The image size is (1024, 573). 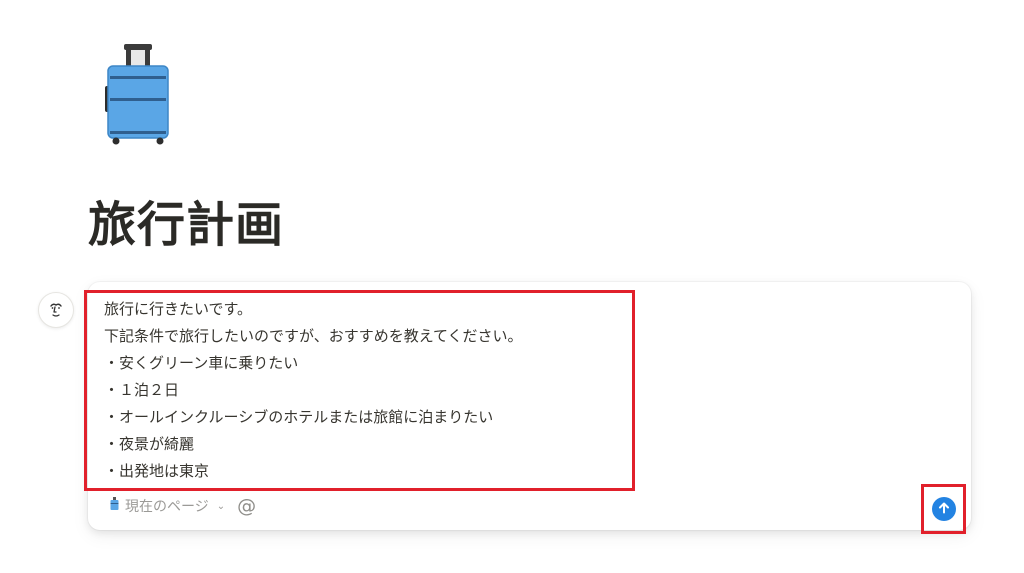 I want to click on prompt-line: 下記条件で旅行したいのですが、おすすめを教えてください。, so click(x=313, y=336).